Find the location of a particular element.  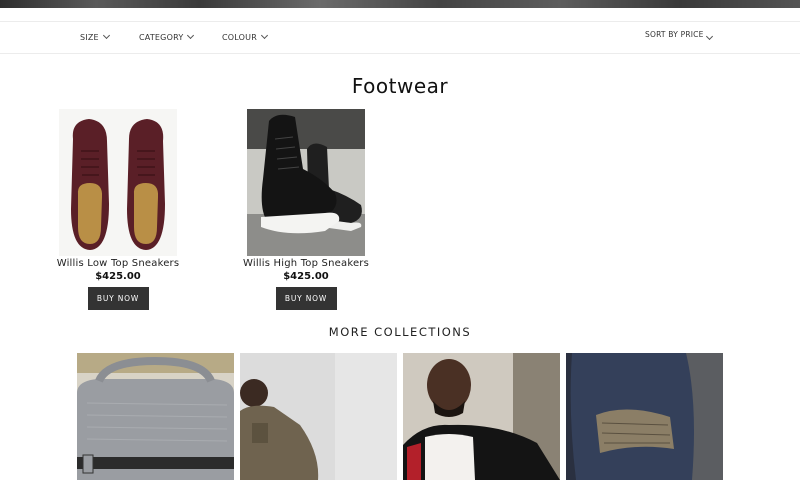

more-collections-heading: MORE COLLECTIONS is located at coordinates (400, 332).